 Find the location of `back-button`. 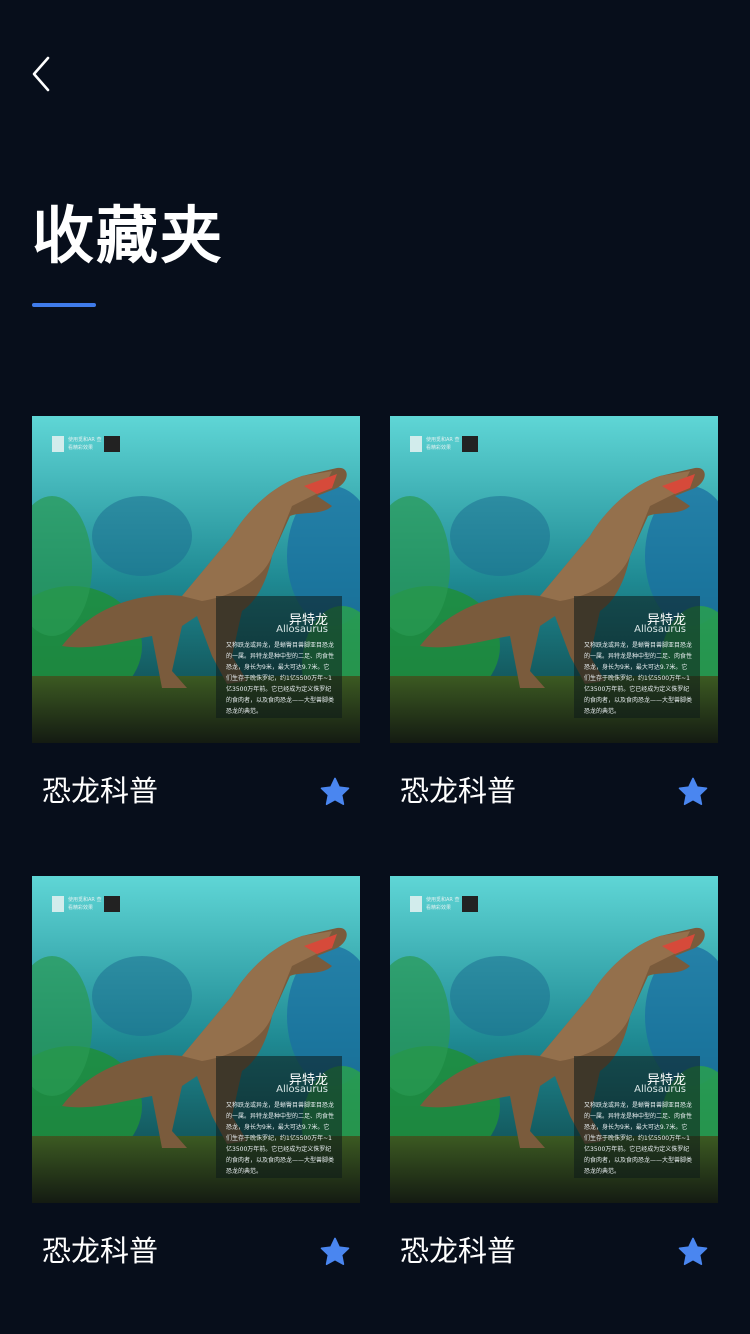

back-button is located at coordinates (44, 74).